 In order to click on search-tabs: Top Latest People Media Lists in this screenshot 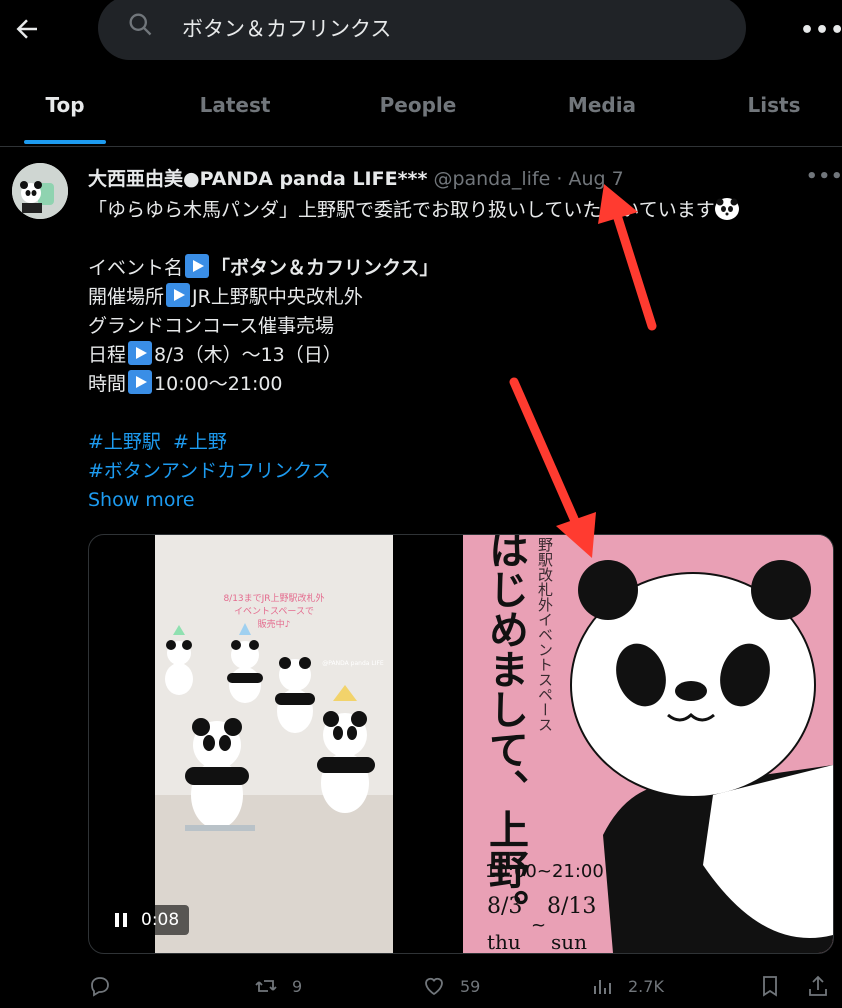, I will do `click(421, 111)`.